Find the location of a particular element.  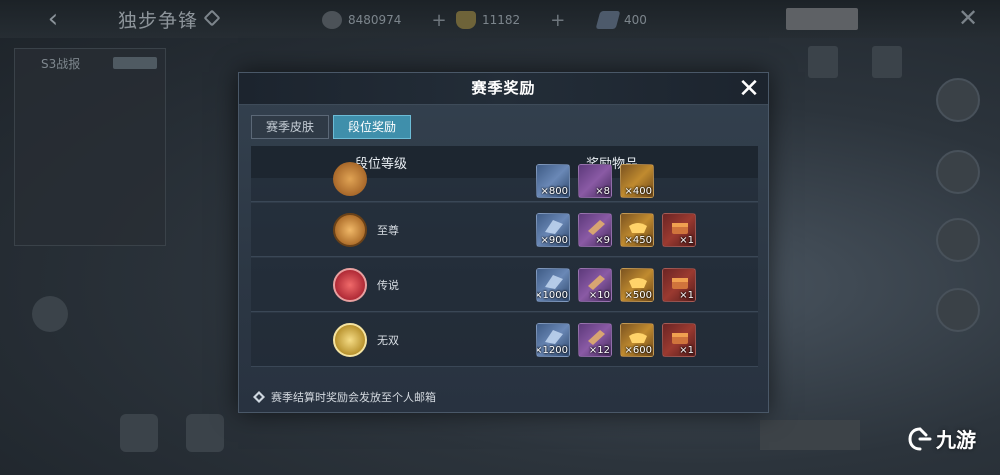

gem-icon is located at coordinates (608, 20).